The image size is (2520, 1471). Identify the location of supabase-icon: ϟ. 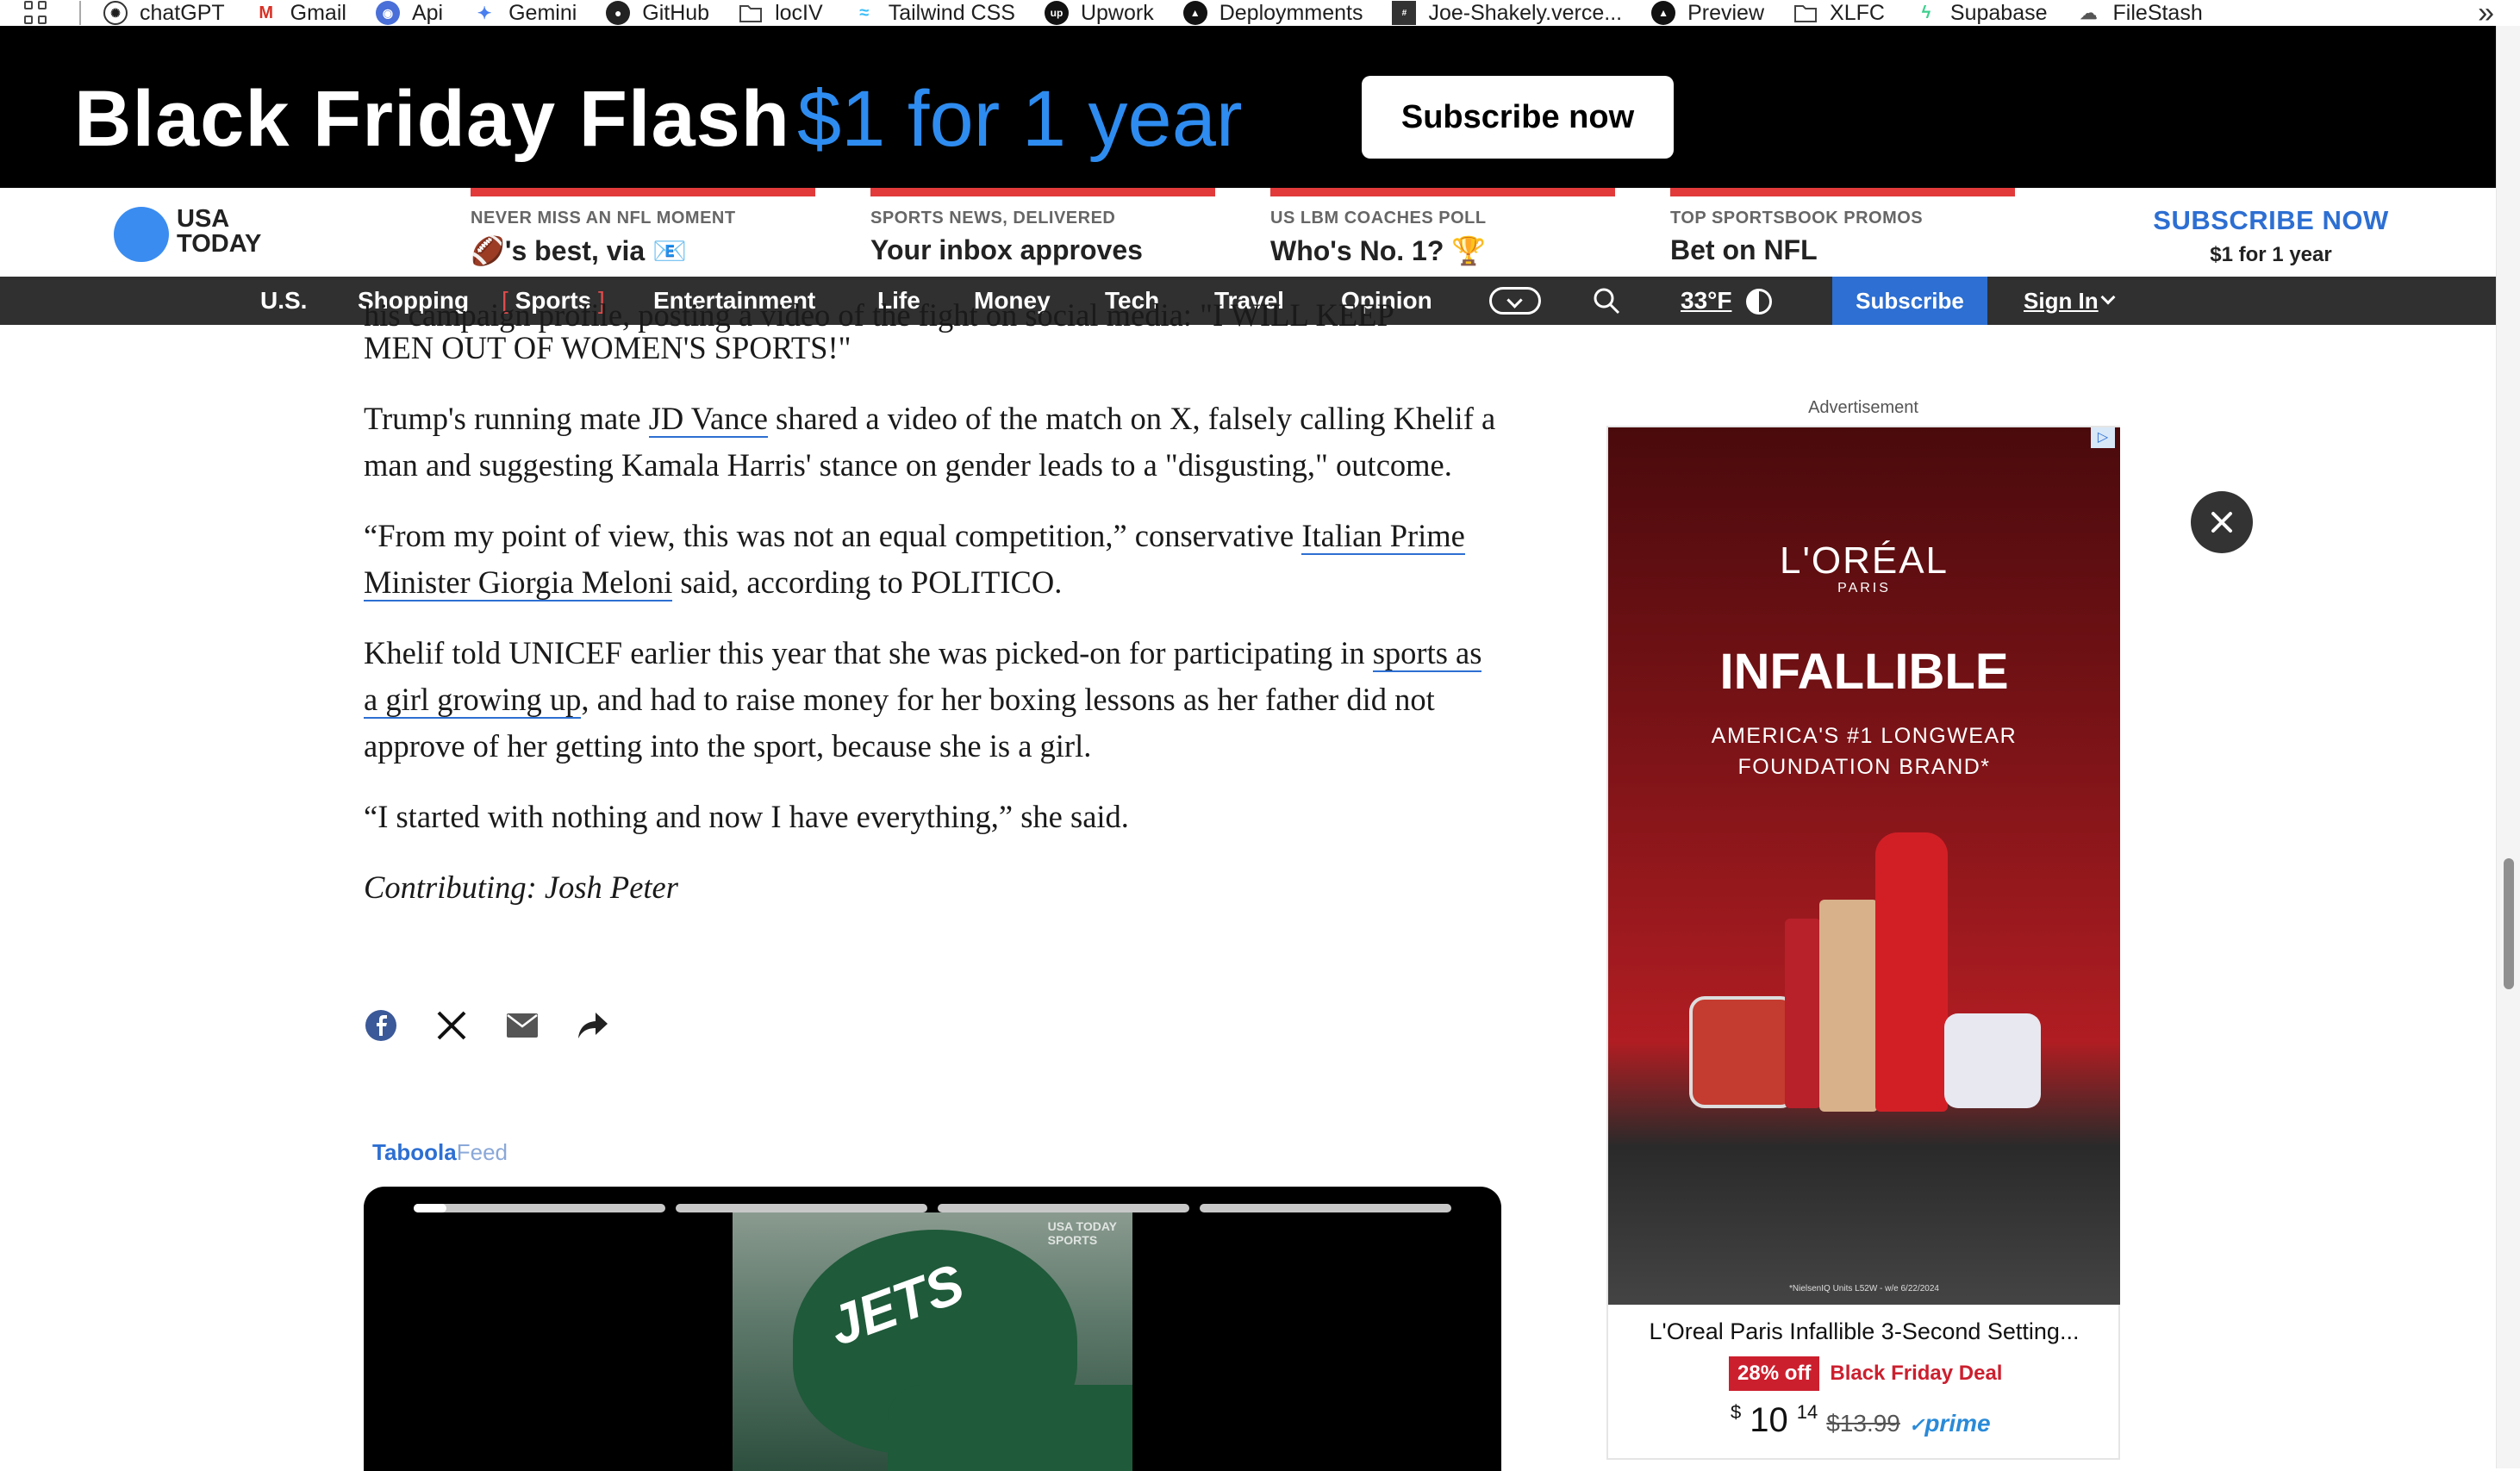
(1926, 12).